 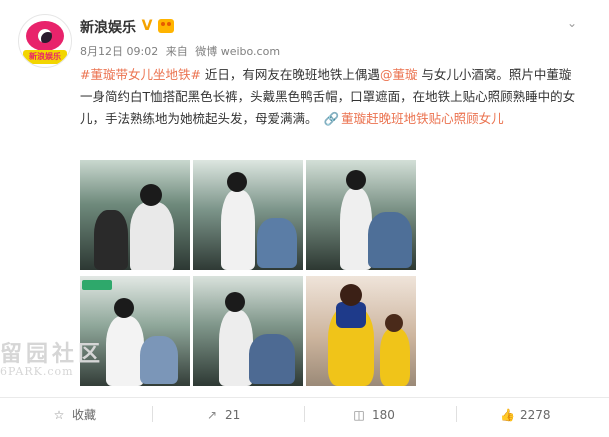 What do you see at coordinates (147, 26) in the screenshot?
I see `verified-icon: V` at bounding box center [147, 26].